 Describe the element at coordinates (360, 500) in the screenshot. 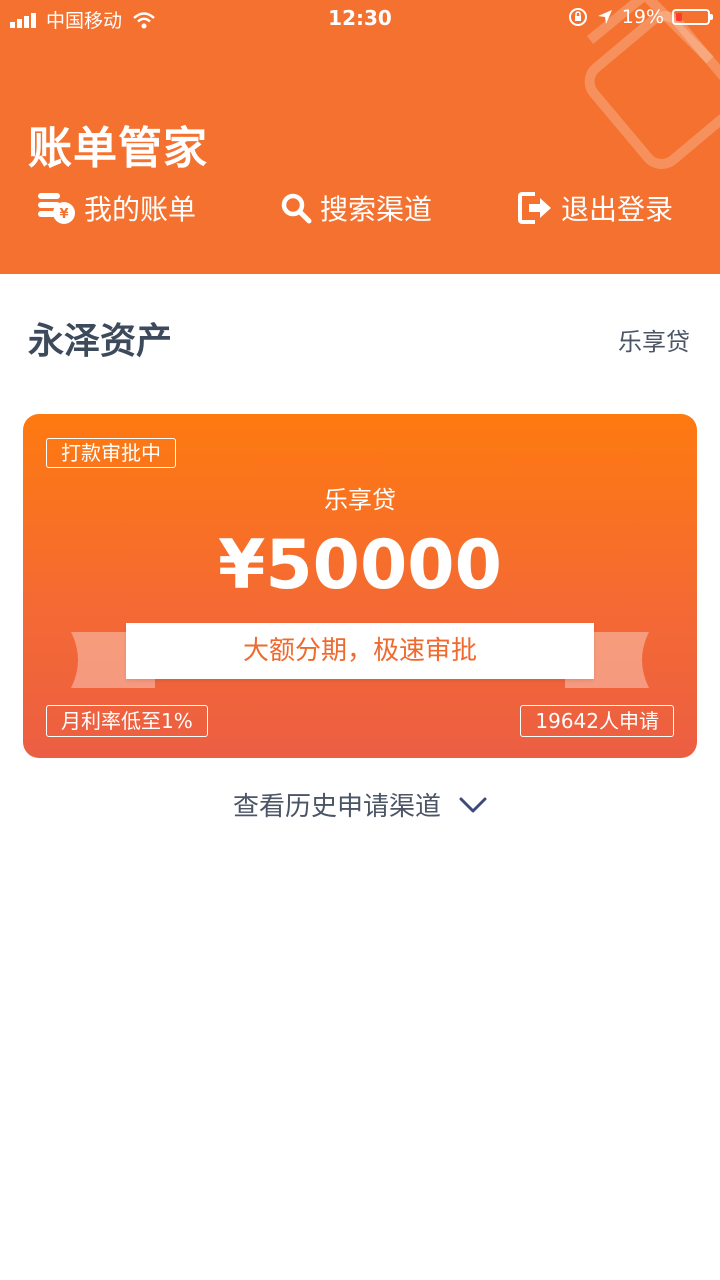

I see `product-name: 乐享贷` at that location.